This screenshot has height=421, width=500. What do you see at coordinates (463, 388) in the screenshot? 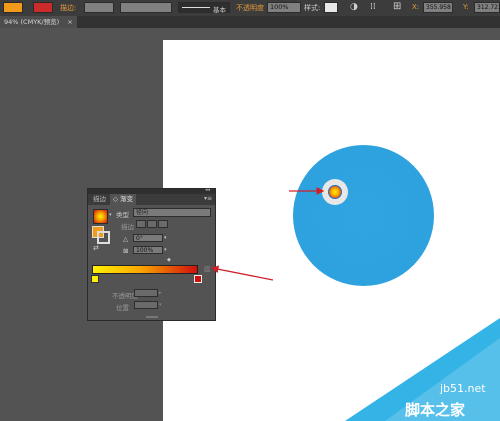
I see `watermark-url: jb51.net` at bounding box center [463, 388].